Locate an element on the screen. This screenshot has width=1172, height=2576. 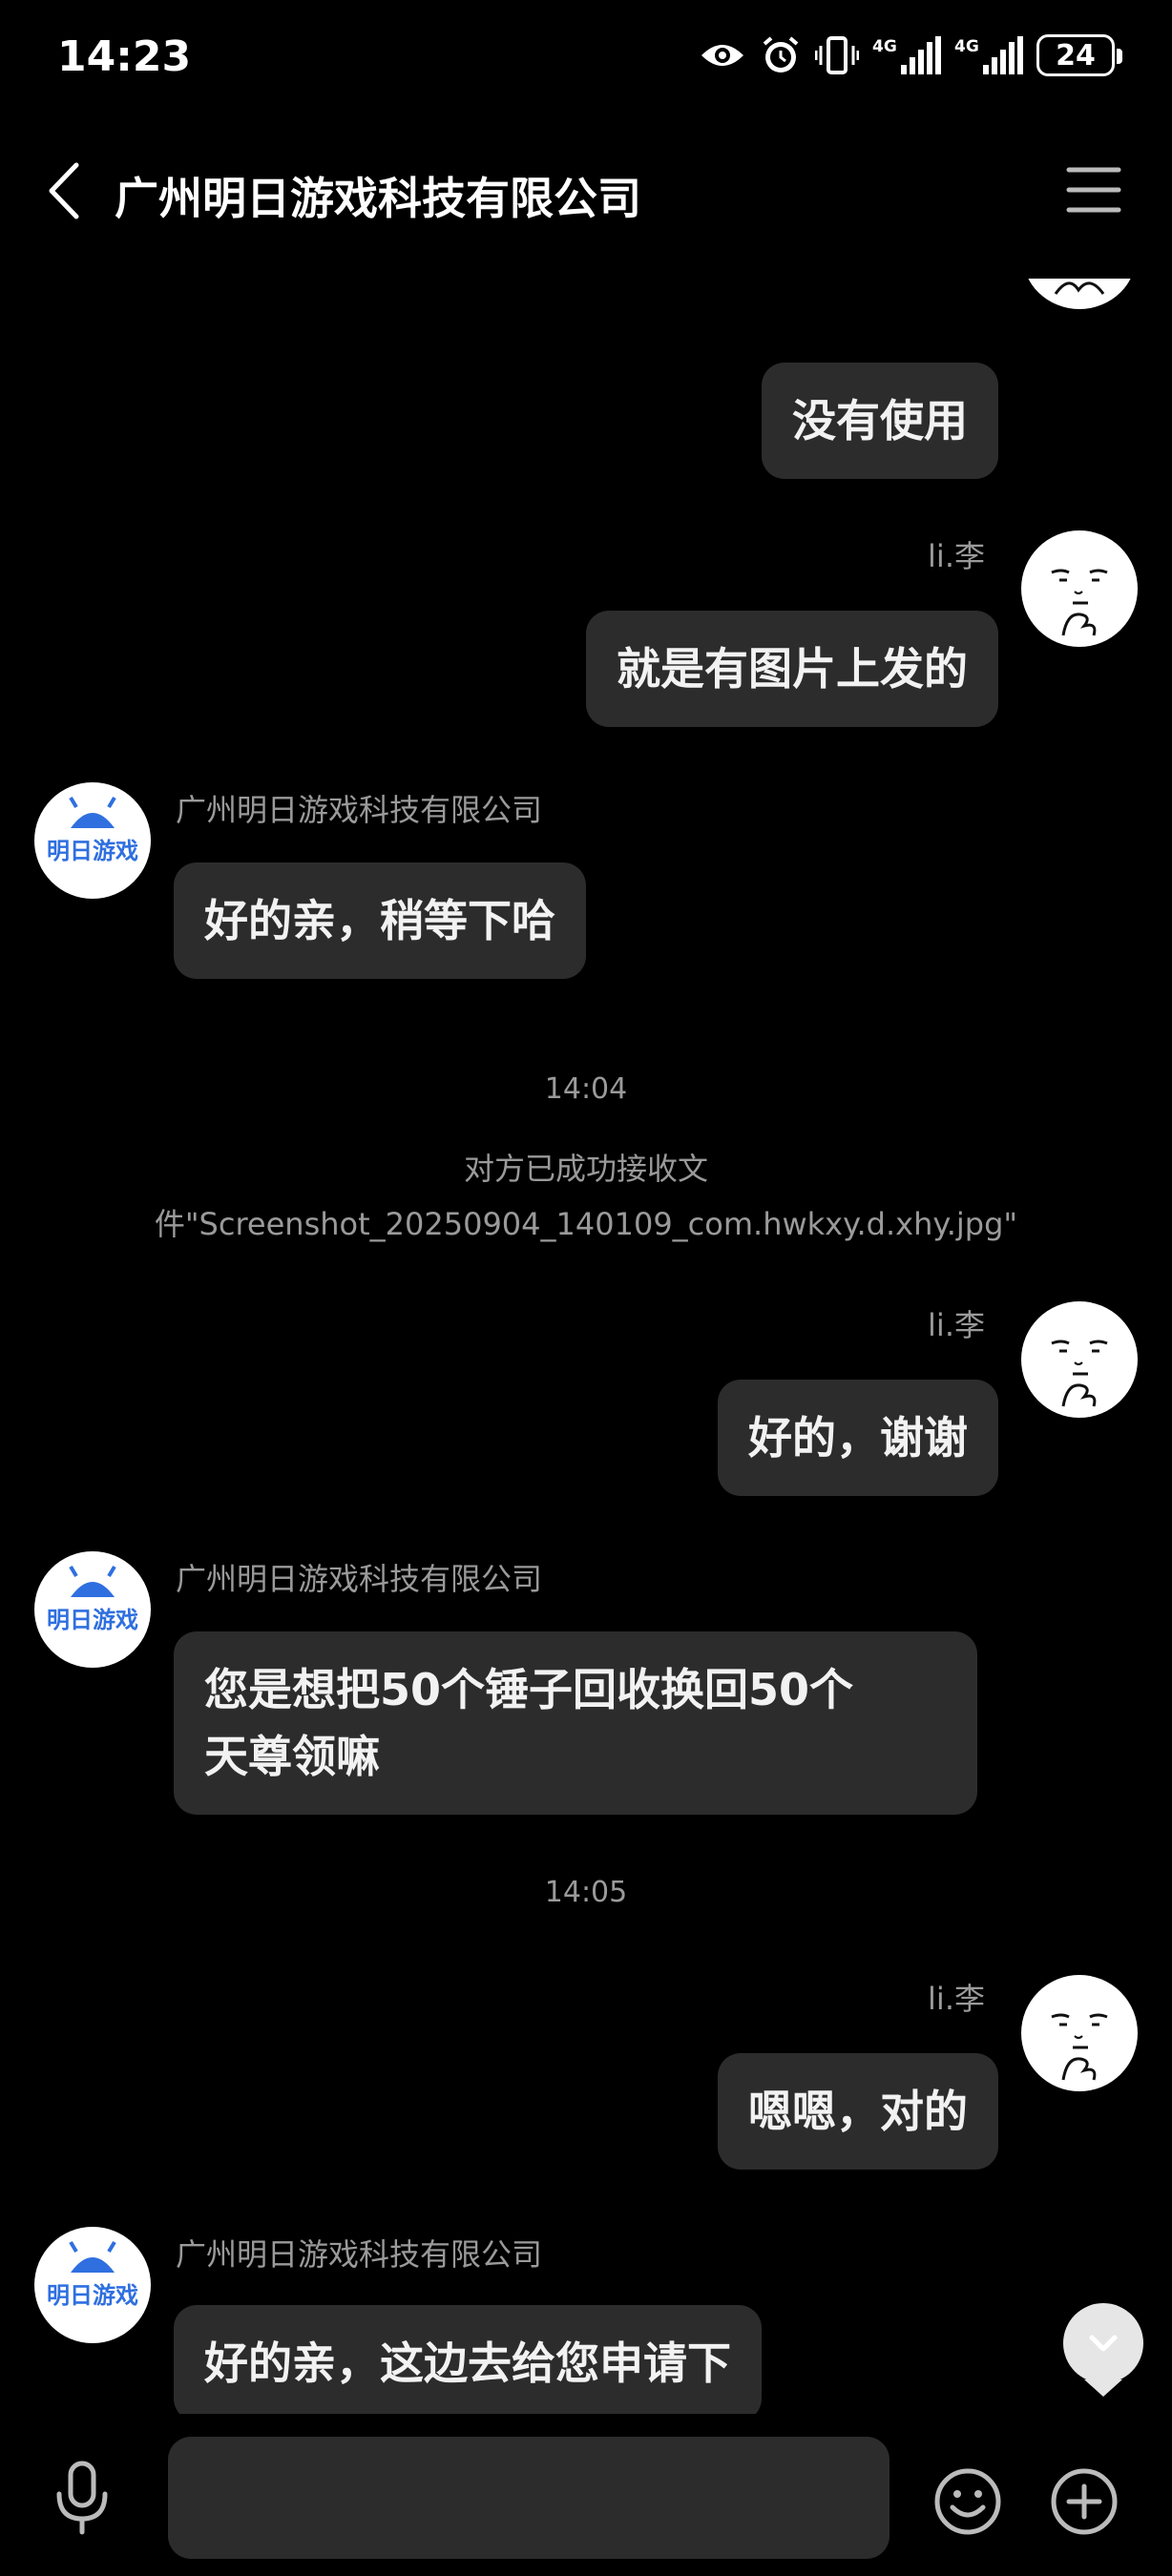
scroll-down-button is located at coordinates (1103, 2350).